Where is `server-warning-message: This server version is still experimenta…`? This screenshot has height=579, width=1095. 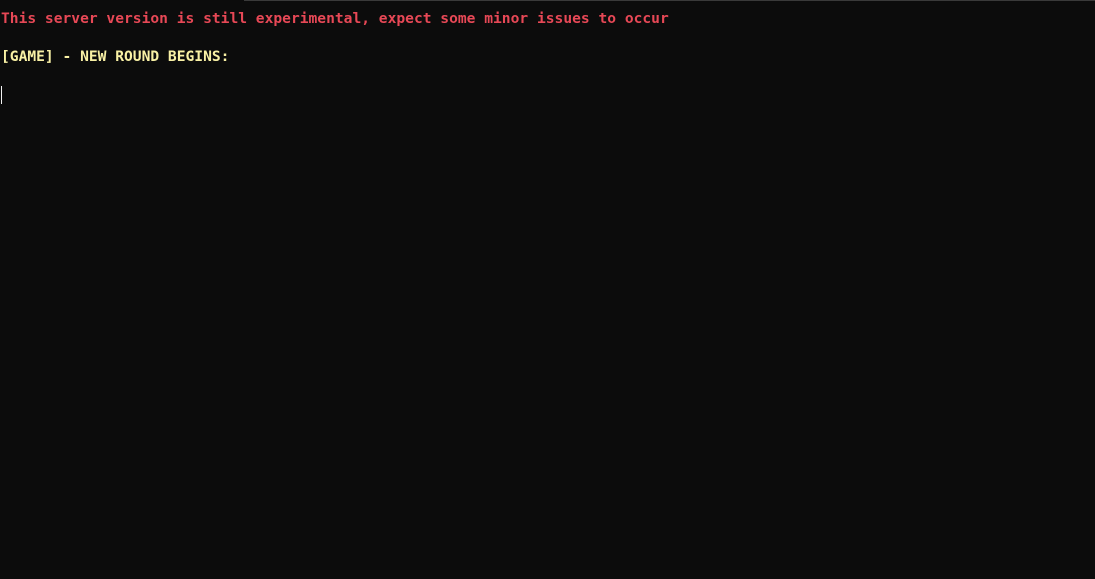 server-warning-message: This server version is still experimenta… is located at coordinates (335, 18).